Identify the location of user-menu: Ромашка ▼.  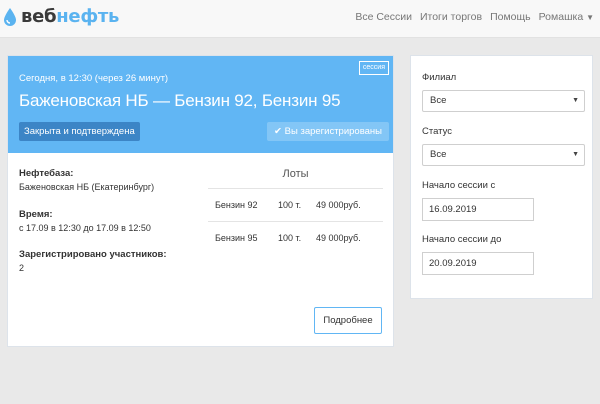
(566, 17).